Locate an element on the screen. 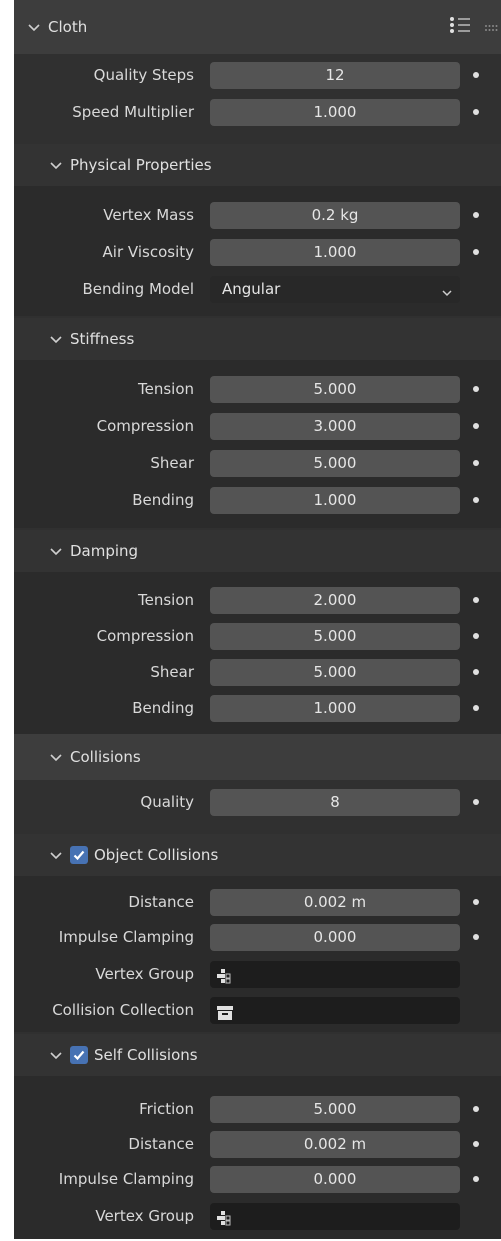 The height and width of the screenshot is (1241, 501). object-impulse-clamping-field: 0.000 is located at coordinates (335, 937).